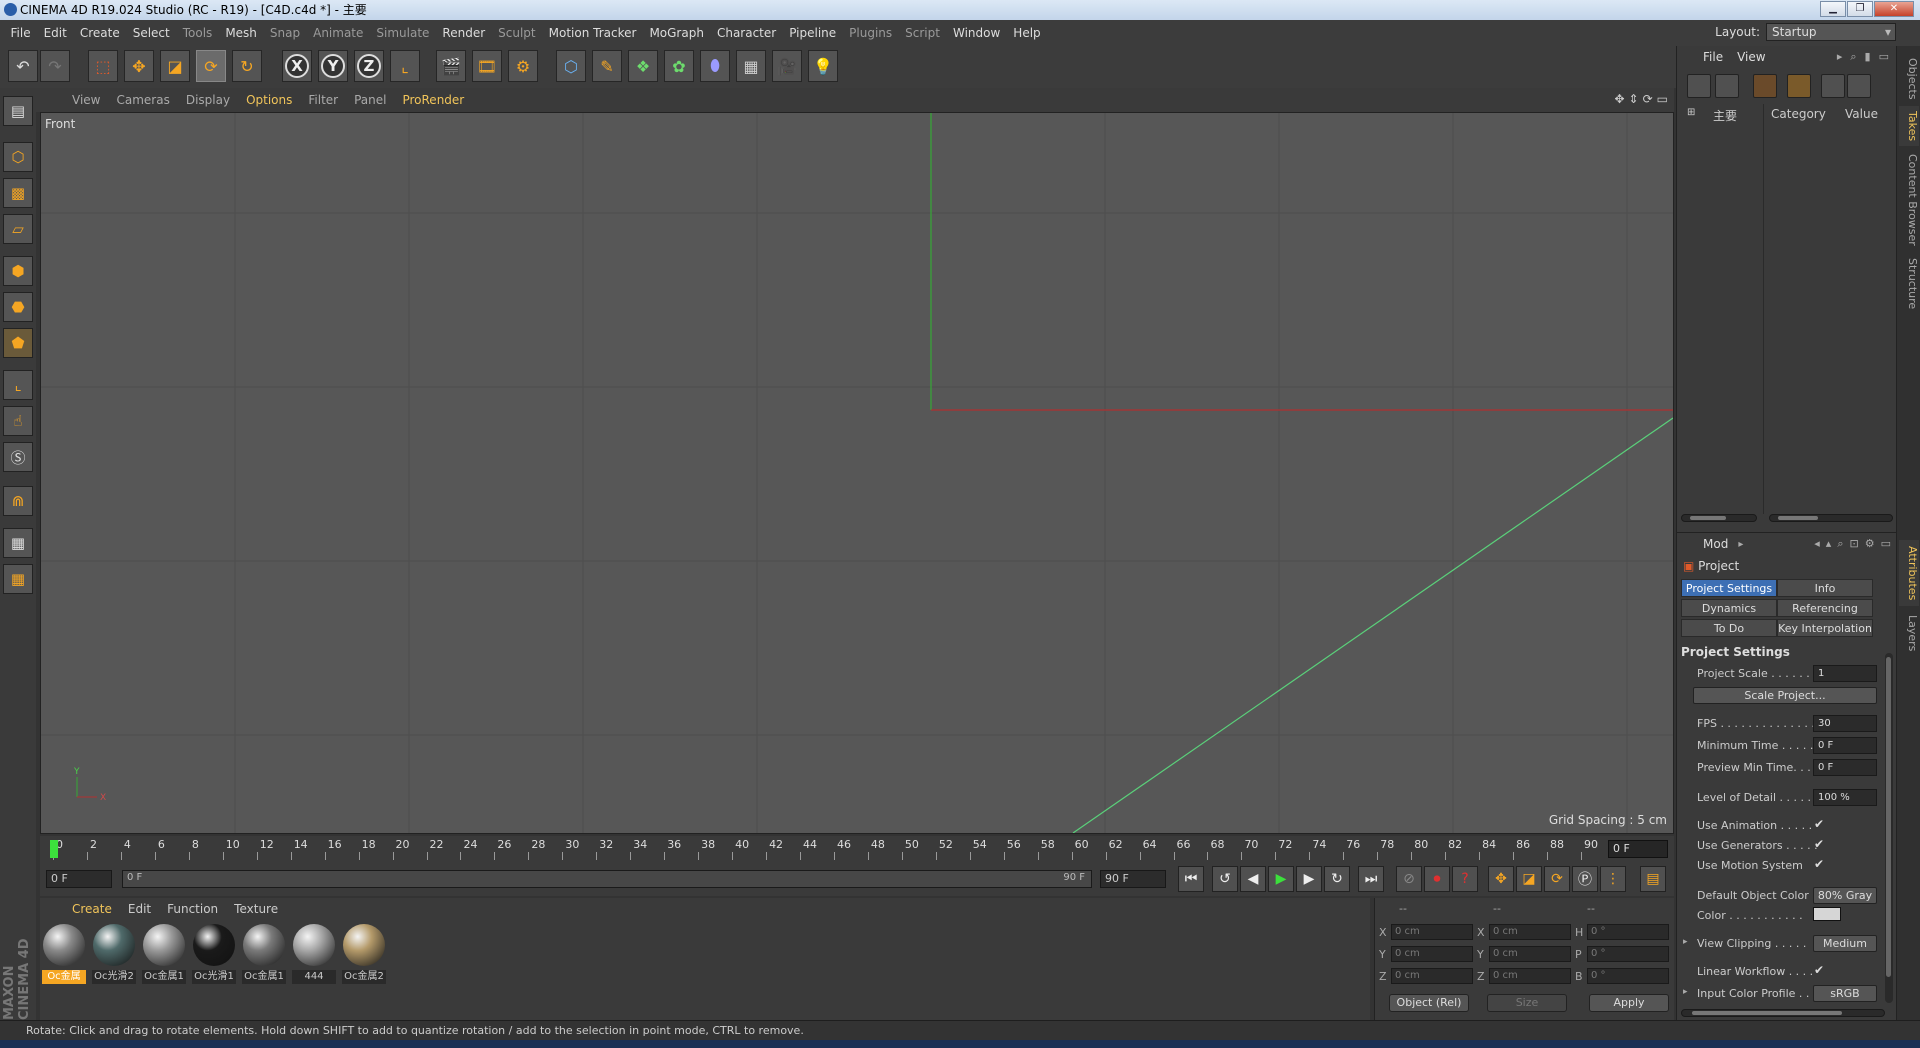 This screenshot has width=1920, height=1048. I want to click on value-column-header: Value, so click(1861, 114).